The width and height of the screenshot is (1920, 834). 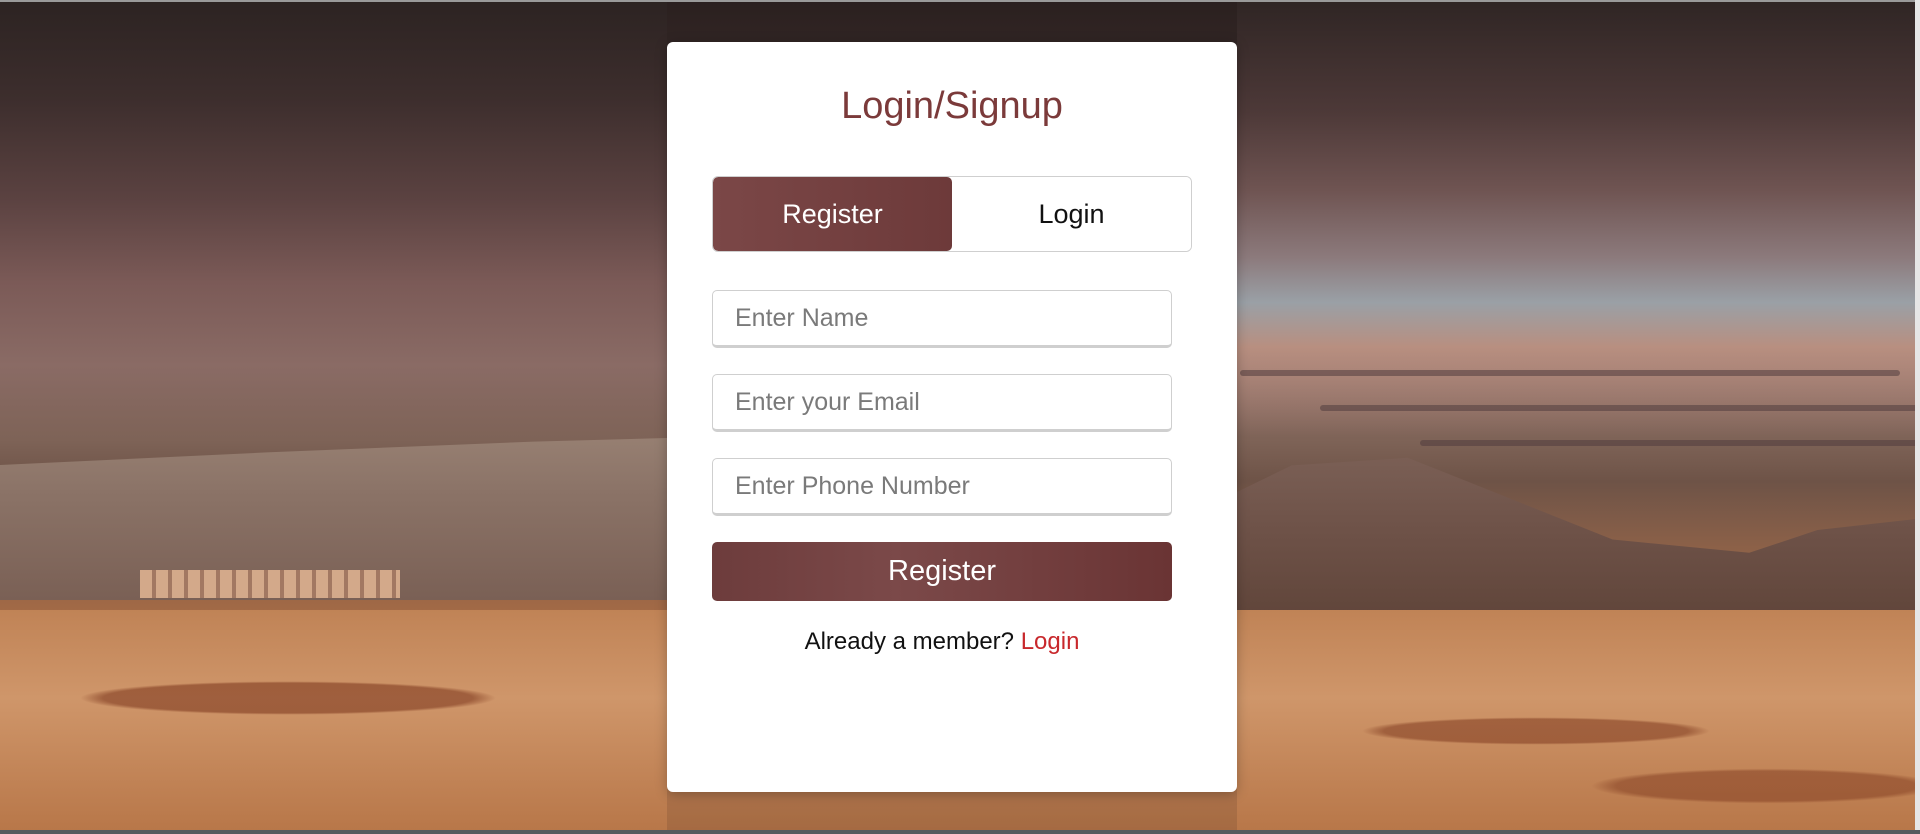 I want to click on email-field, so click(x=942, y=403).